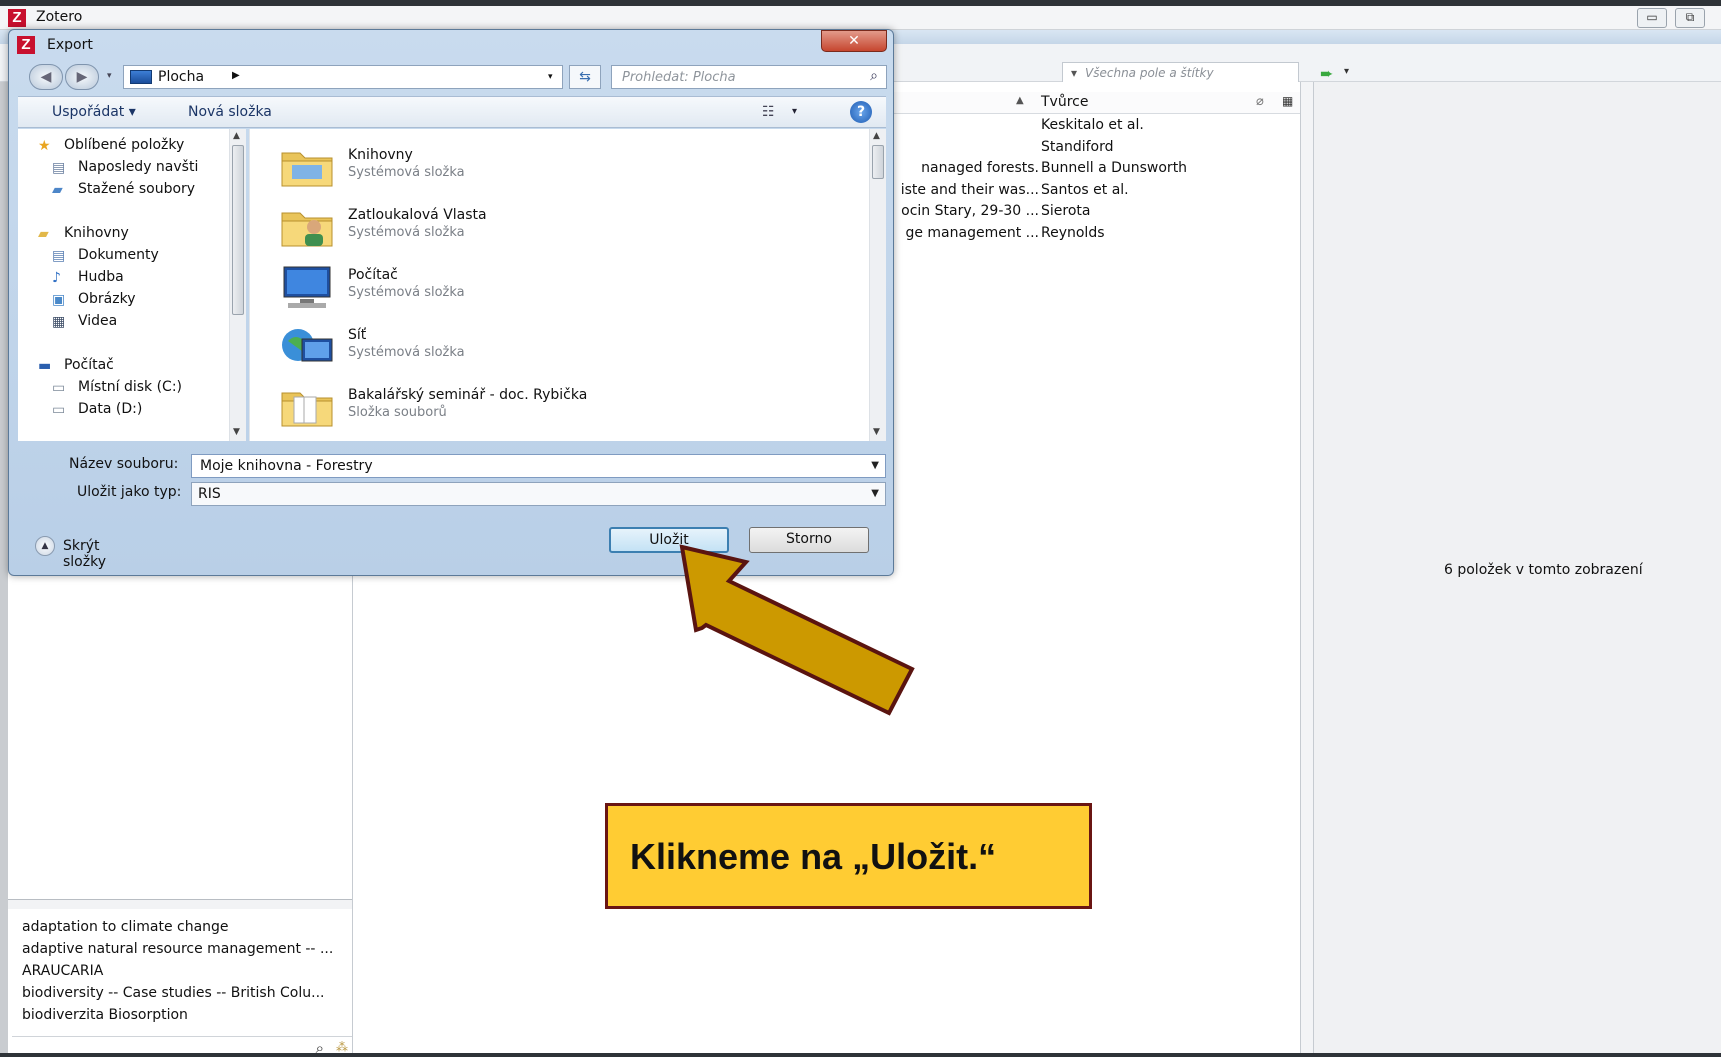 This screenshot has width=1721, height=1057. I want to click on file-item: Knihovny Systémová složka, so click(554, 165).